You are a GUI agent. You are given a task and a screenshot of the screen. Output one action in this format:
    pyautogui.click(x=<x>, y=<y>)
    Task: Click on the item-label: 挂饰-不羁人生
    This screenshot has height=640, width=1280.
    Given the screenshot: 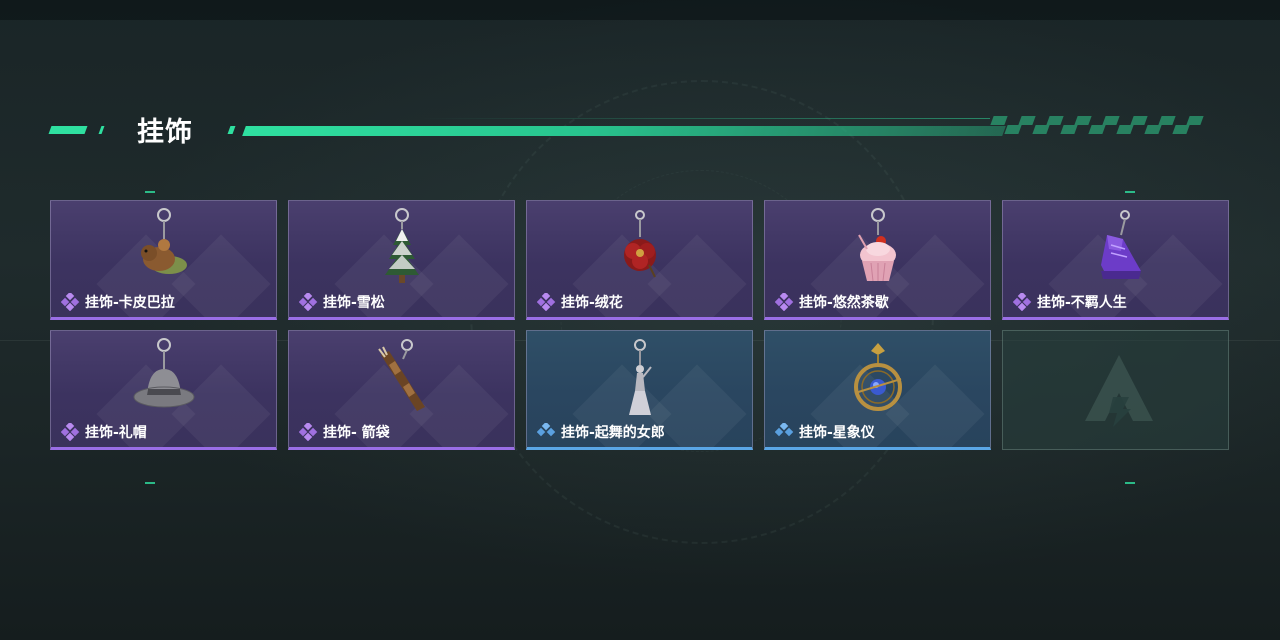 What is the action you would take?
    pyautogui.click(x=1070, y=302)
    